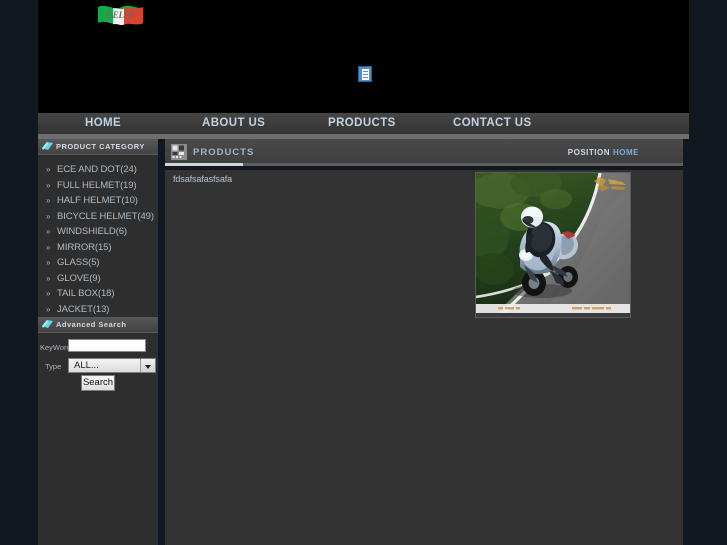  I want to click on products-grid-icon, so click(179, 152).